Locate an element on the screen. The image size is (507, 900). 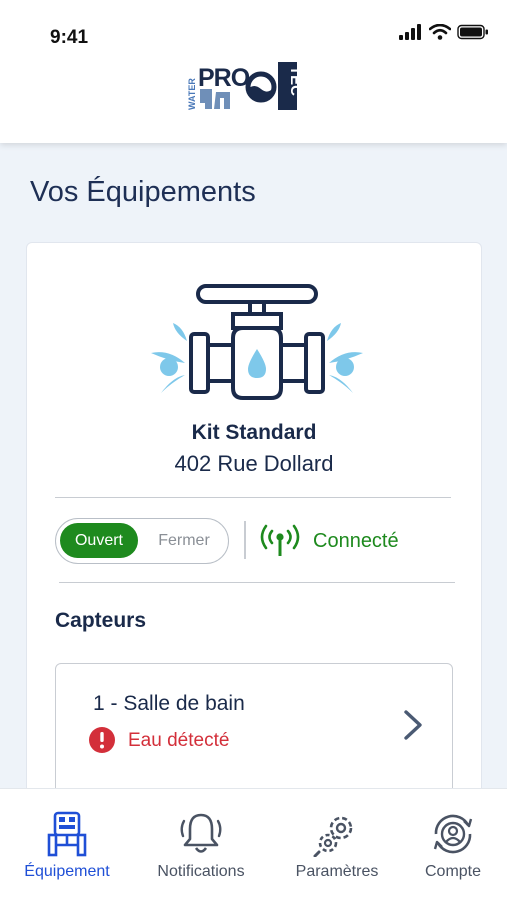
water-protec-logo: WATER PRO TEC is located at coordinates (245, 86).